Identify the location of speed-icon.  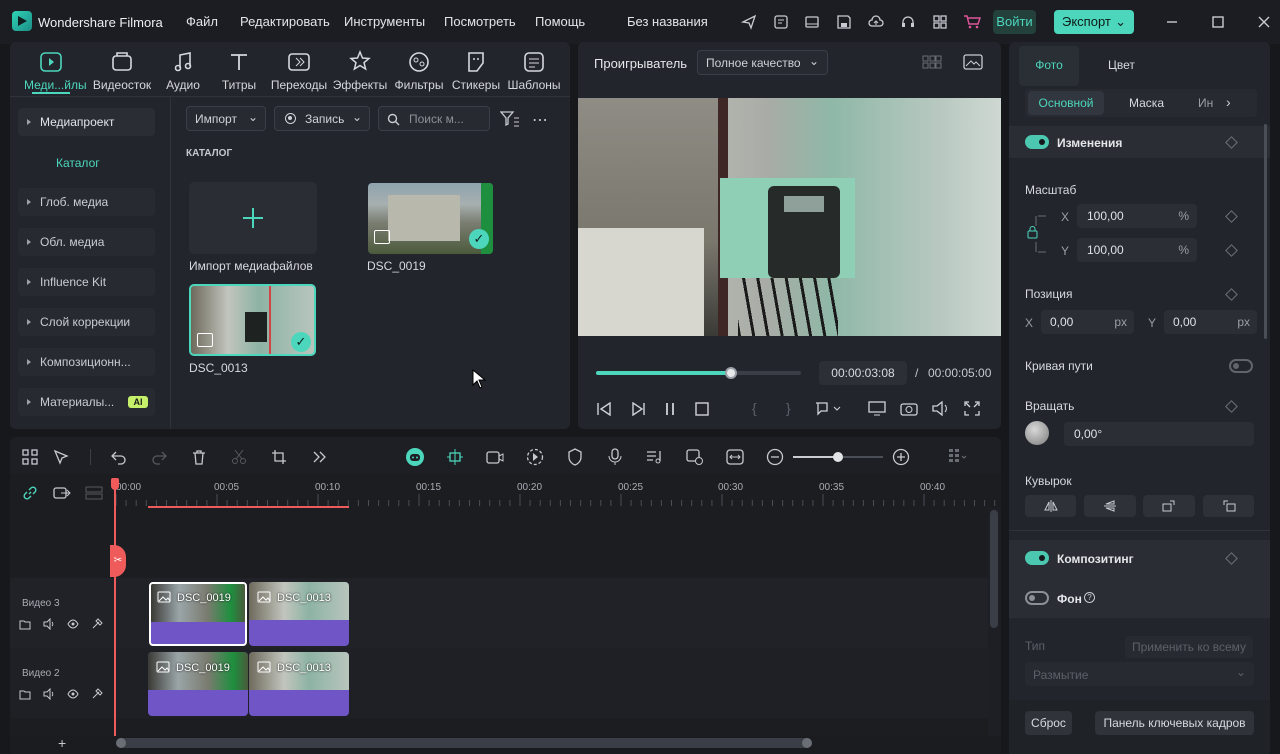
(535, 457).